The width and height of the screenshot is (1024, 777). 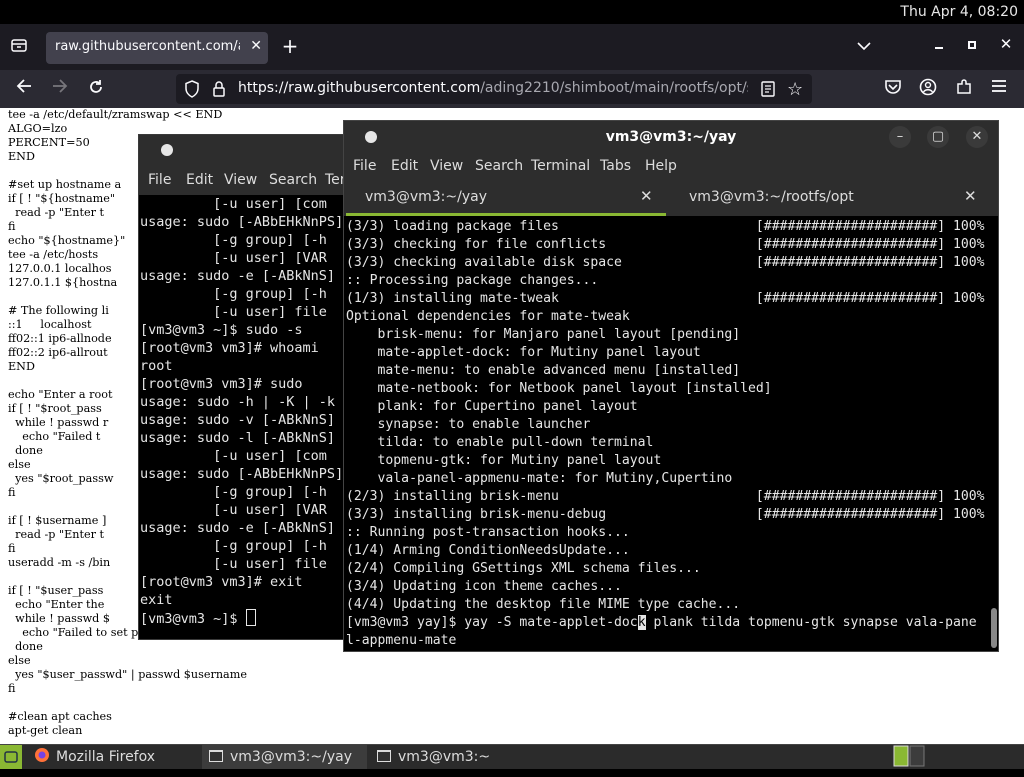 What do you see at coordinates (661, 166) in the screenshot?
I see `menu-help: Help` at bounding box center [661, 166].